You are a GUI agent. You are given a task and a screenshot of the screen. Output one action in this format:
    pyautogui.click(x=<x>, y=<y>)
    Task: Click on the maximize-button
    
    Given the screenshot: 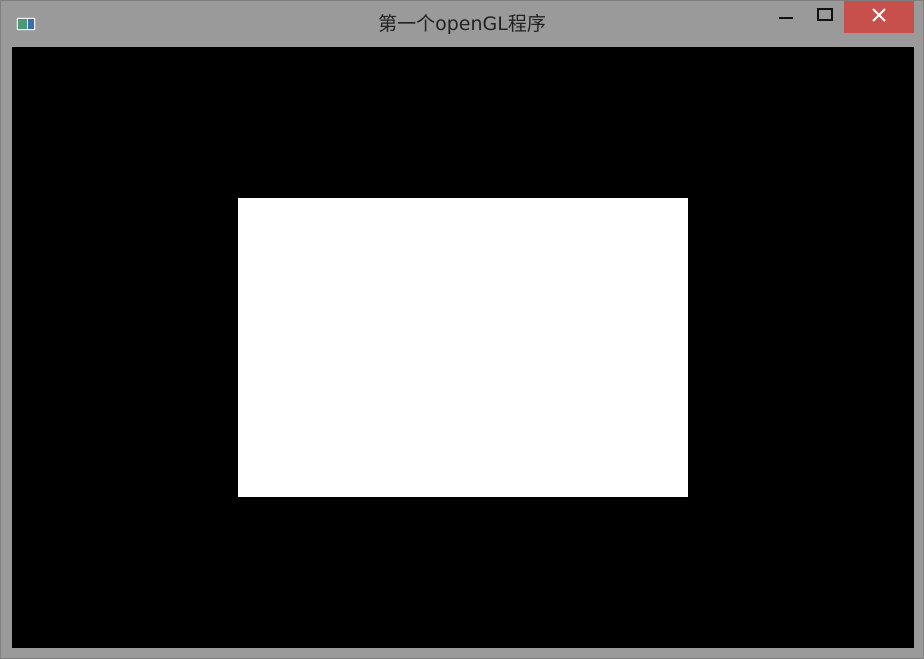 What is the action you would take?
    pyautogui.click(x=825, y=17)
    